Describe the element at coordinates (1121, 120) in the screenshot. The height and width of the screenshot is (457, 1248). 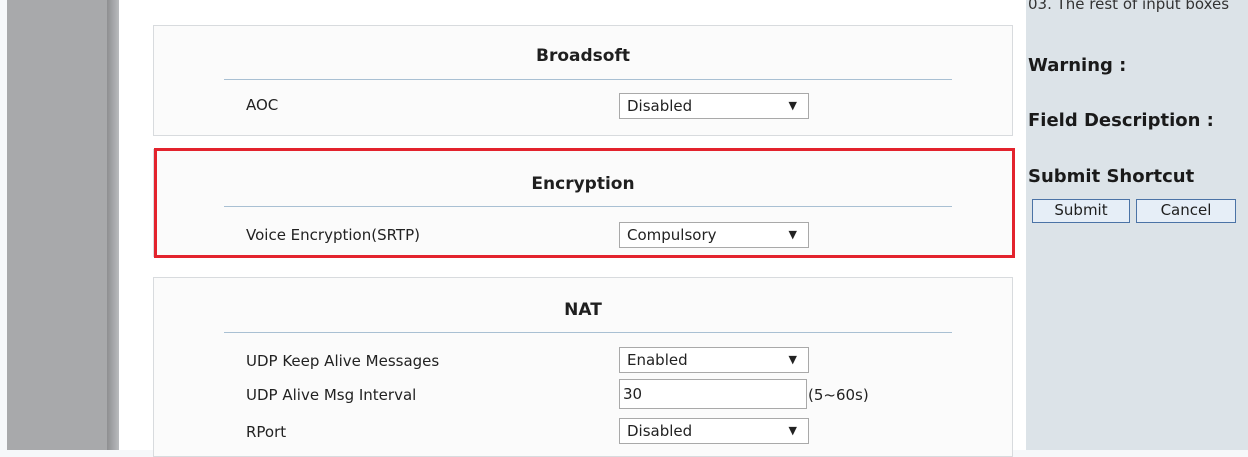
I see `field-description-heading: Field Description :` at that location.